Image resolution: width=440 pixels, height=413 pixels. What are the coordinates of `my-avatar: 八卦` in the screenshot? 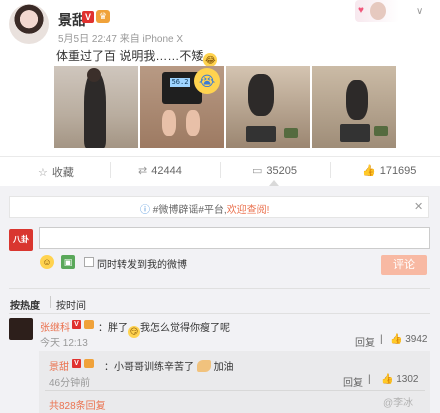 It's located at (21, 240).